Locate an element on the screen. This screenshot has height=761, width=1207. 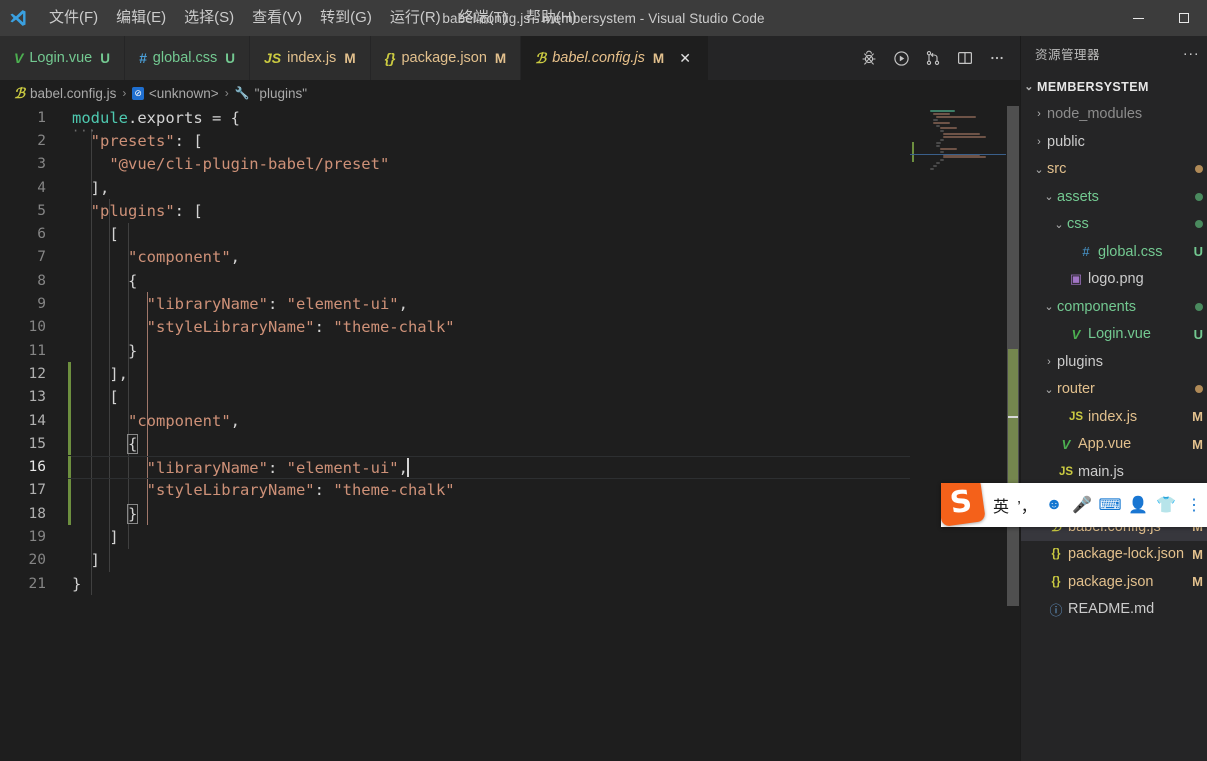
sogou-logo-icon: S is located at coordinates (963, 505).